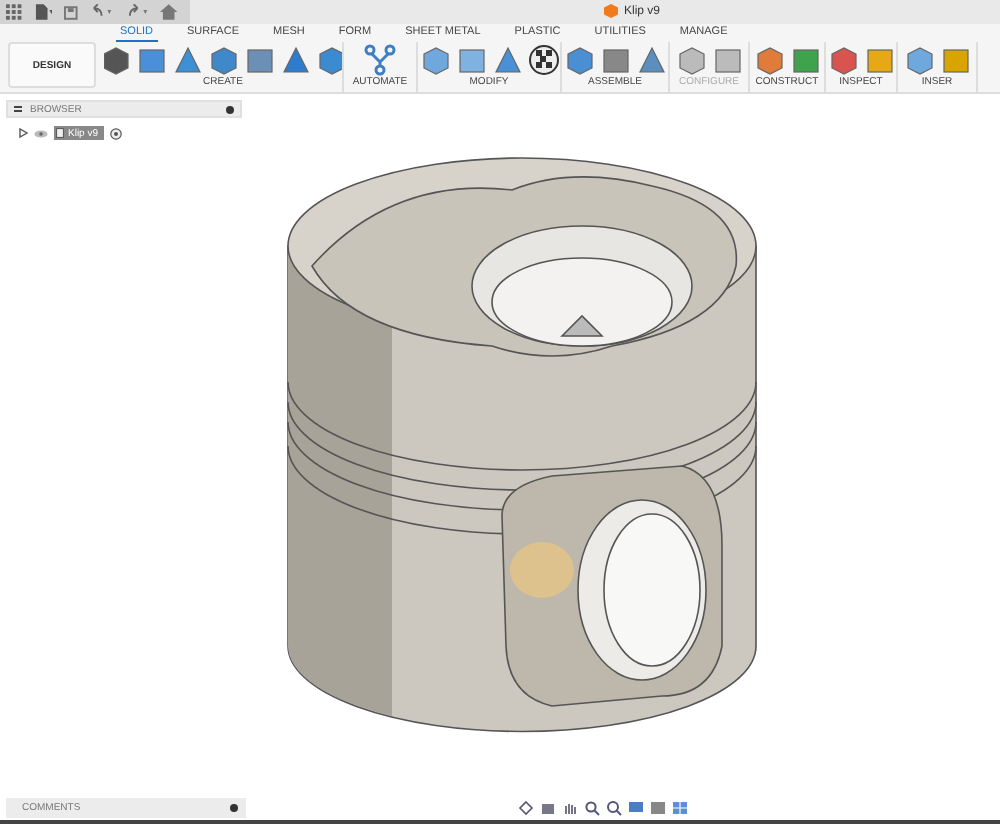 The width and height of the screenshot is (1000, 824). What do you see at coordinates (614, 808) in the screenshot?
I see `fit-icon` at bounding box center [614, 808].